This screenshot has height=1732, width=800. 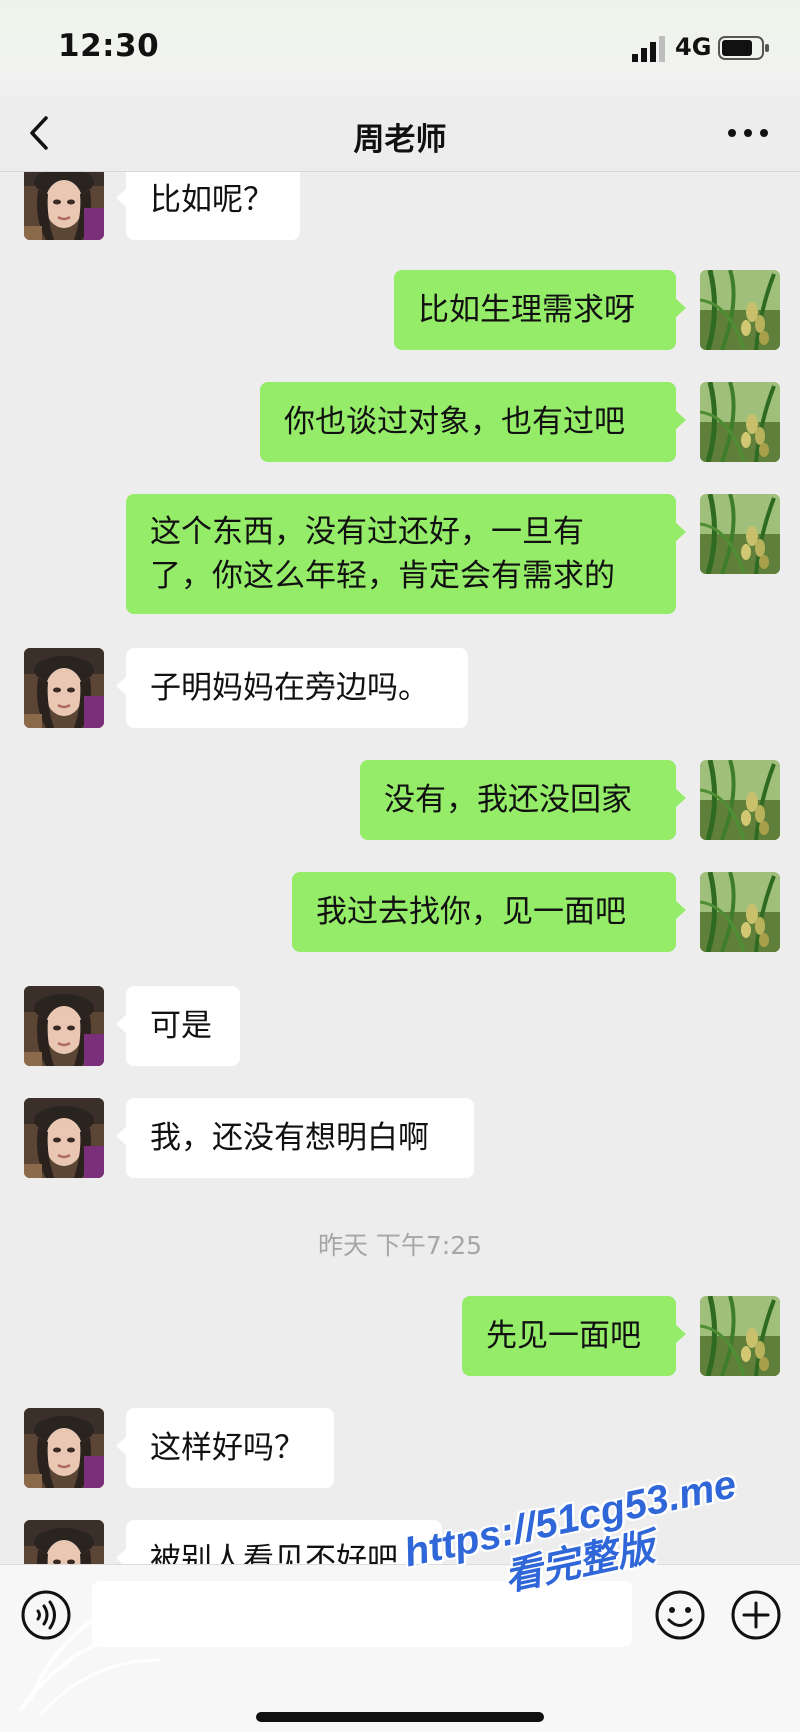 I want to click on message-incoming: 比如呢？, so click(x=400, y=206).